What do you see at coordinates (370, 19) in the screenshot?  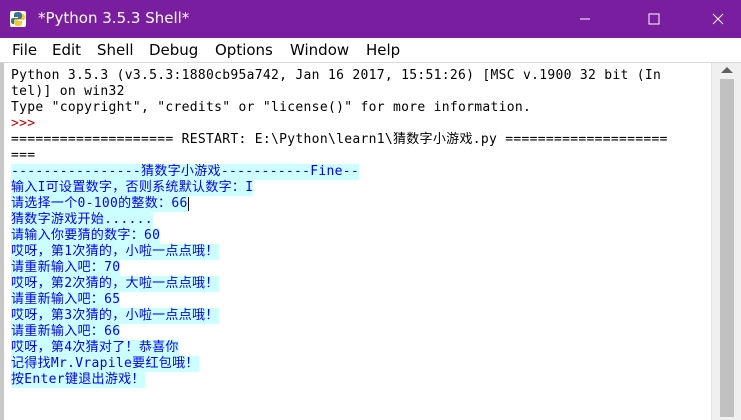 I see `title-bar: *Python 3.5.3 Shell*` at bounding box center [370, 19].